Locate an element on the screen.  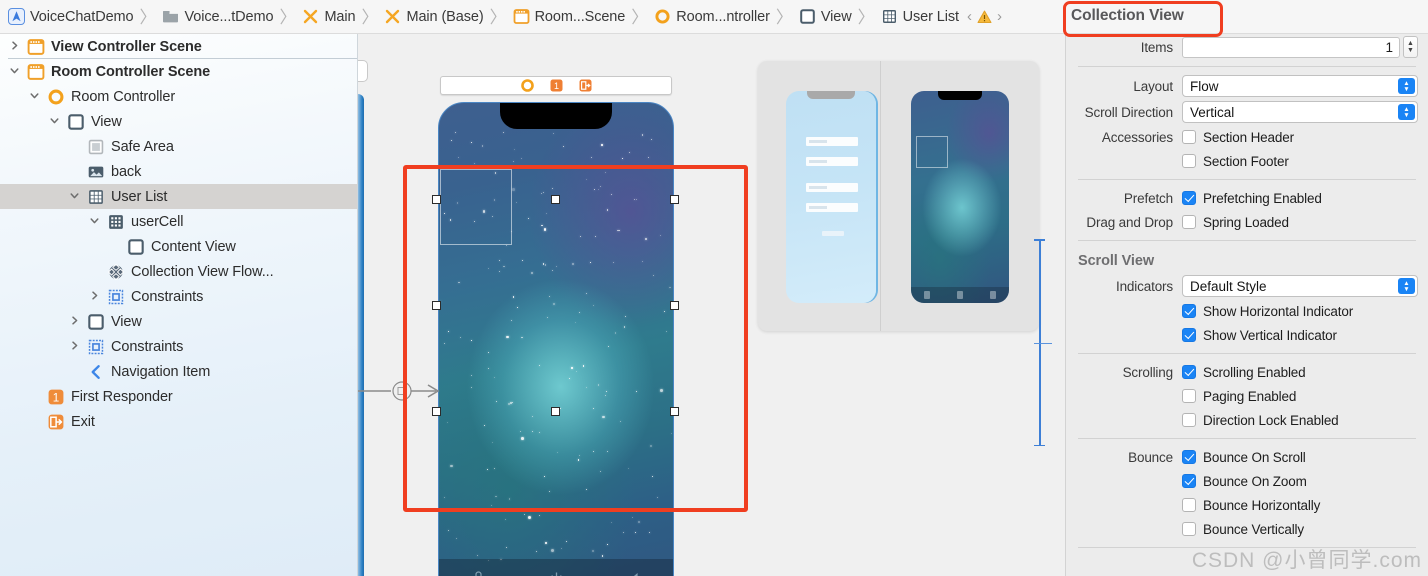
warning-triangle-icon is located at coordinates (984, 17).